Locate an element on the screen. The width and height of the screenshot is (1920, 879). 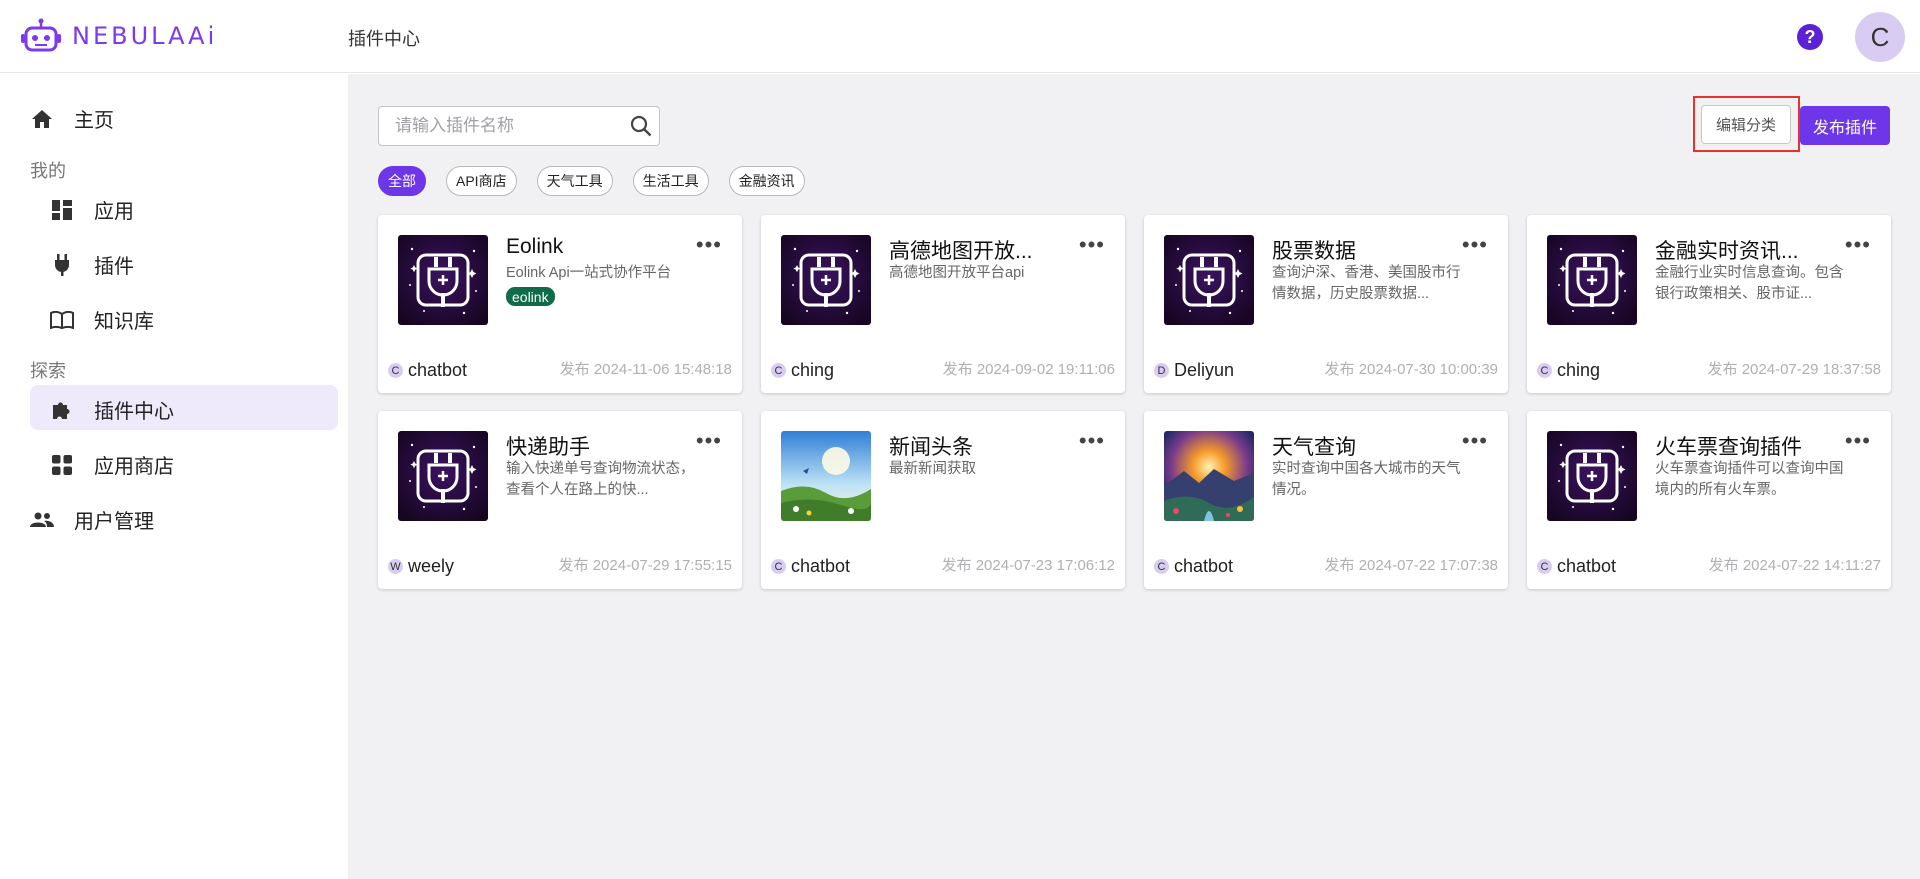
sidebar-item-app-store: 应用商店 is located at coordinates (112, 464).